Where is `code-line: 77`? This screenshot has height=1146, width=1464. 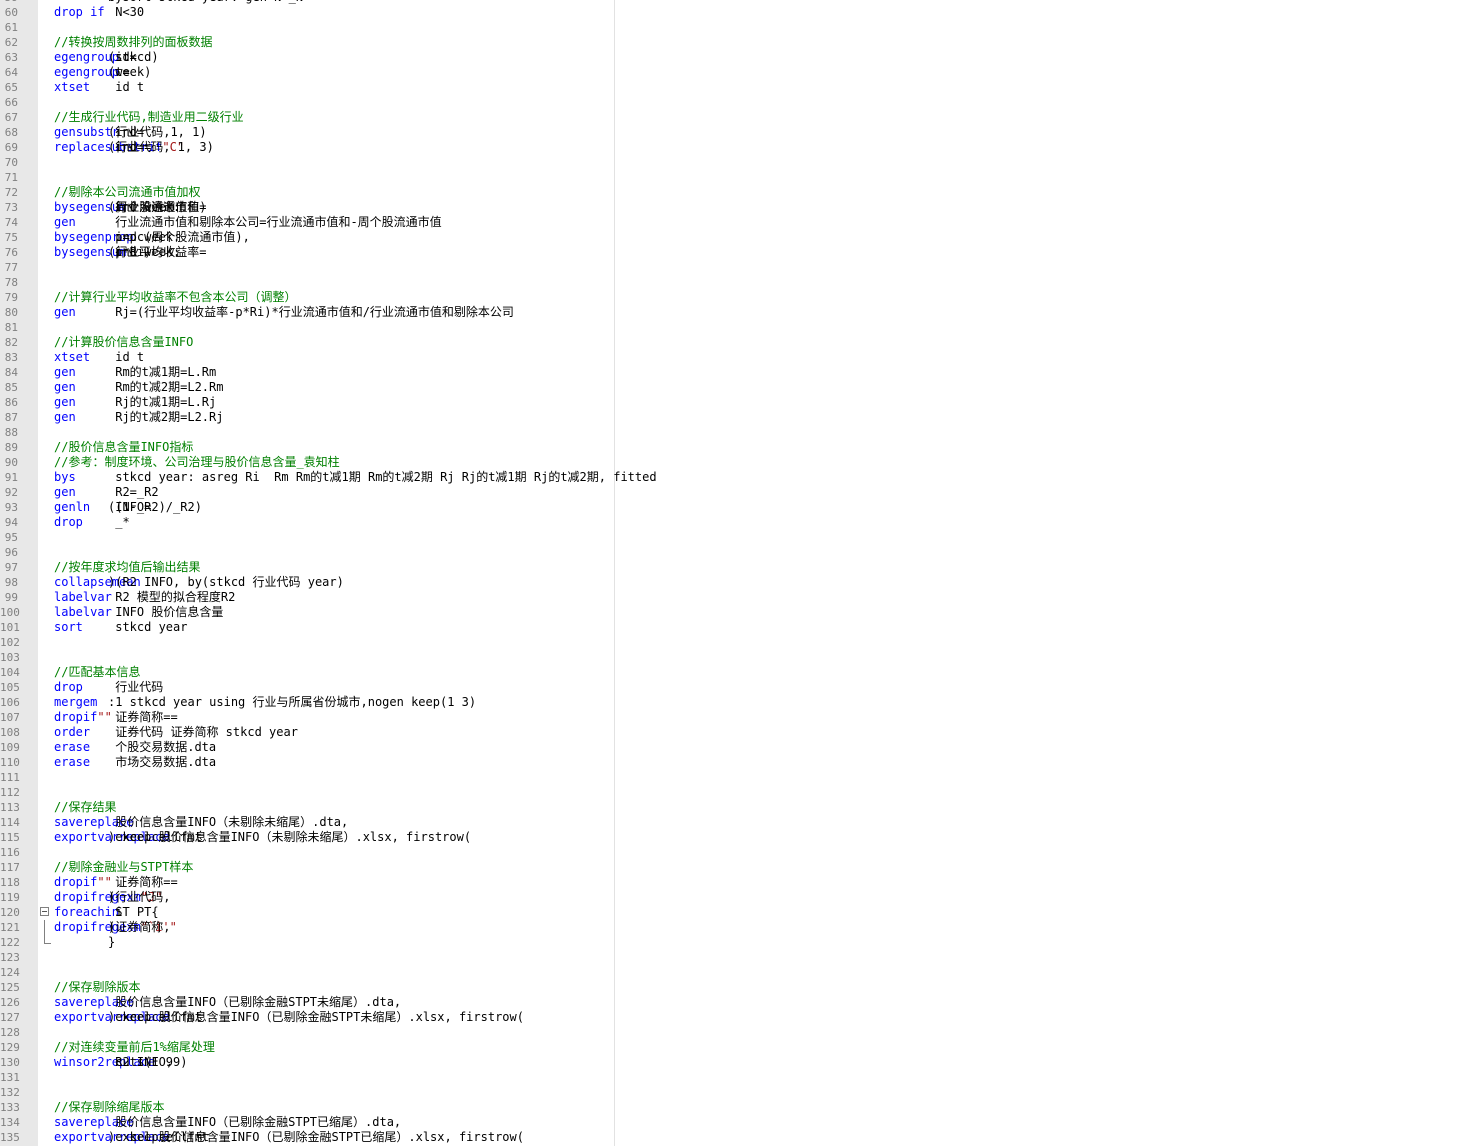
code-line: 77 is located at coordinates (732, 267).